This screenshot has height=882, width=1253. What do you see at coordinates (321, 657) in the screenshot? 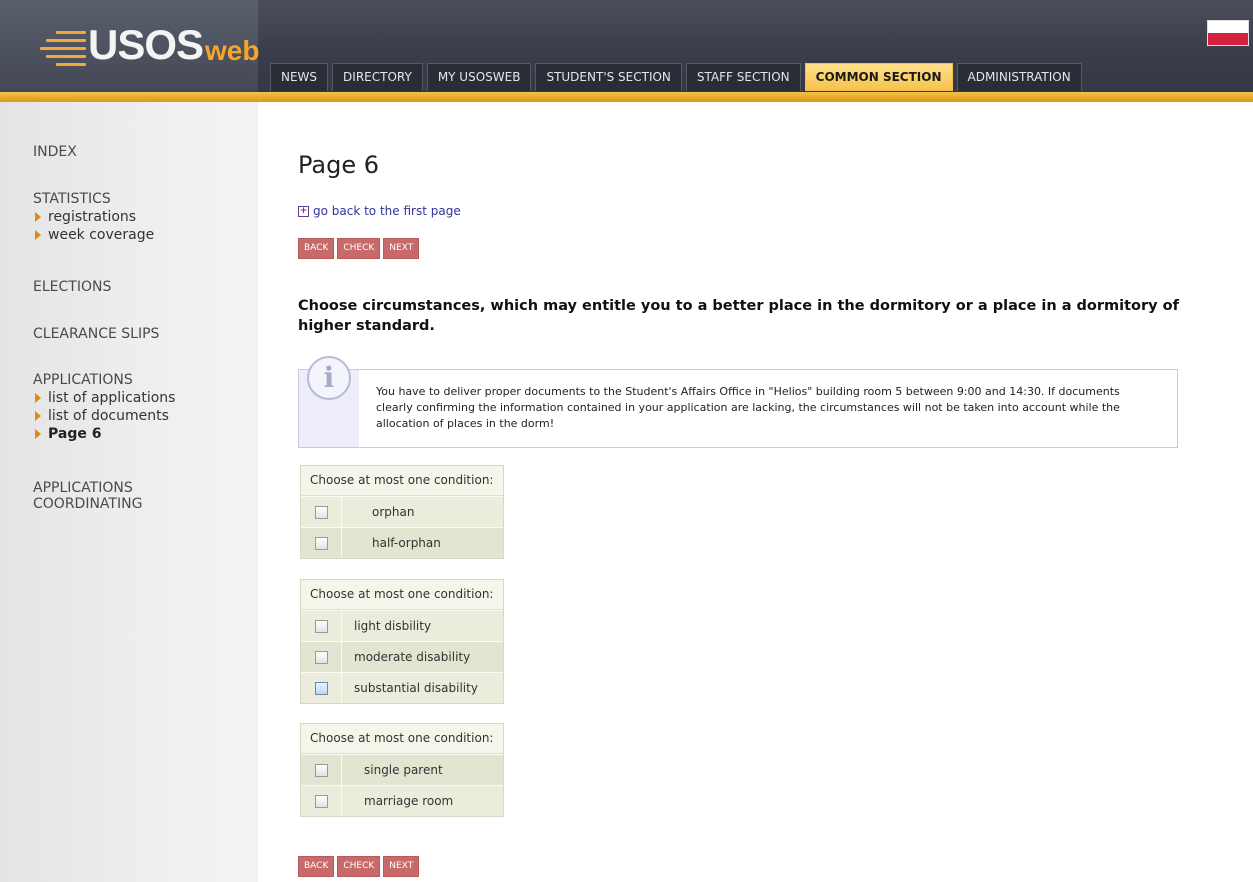
I see `moderate-disability-checkbox` at bounding box center [321, 657].